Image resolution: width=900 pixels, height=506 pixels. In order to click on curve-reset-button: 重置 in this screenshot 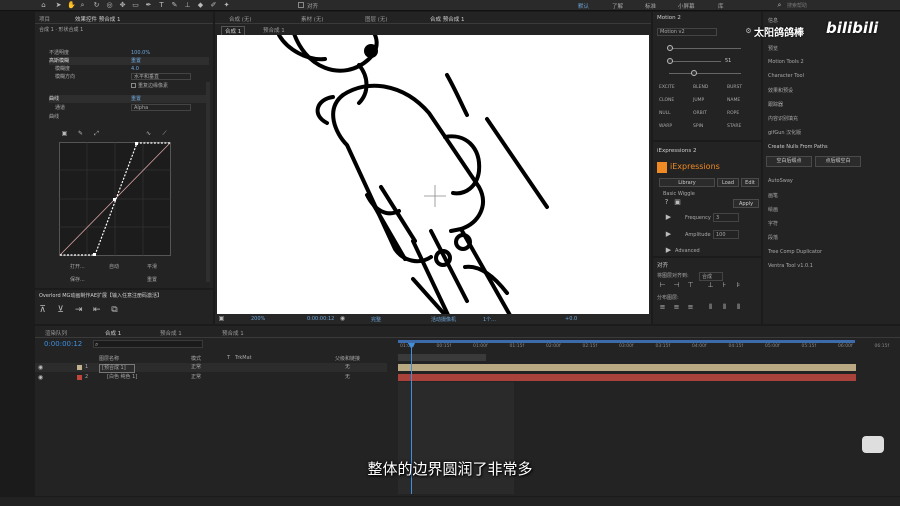, I will do `click(152, 279)`.